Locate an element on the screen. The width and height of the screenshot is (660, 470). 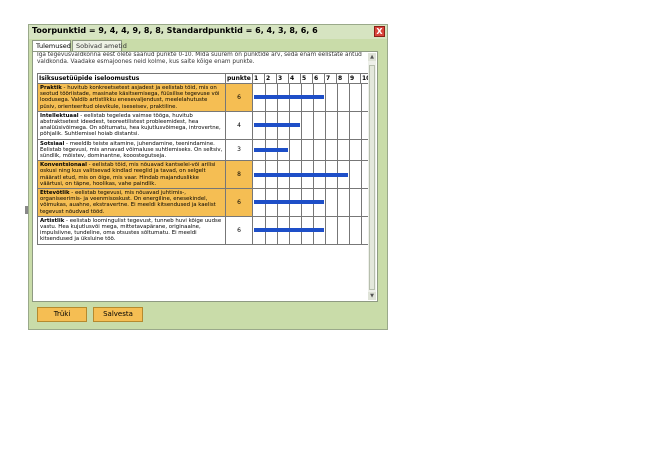
scroll-down-icon: ▼ is located at coordinates (372, 296).